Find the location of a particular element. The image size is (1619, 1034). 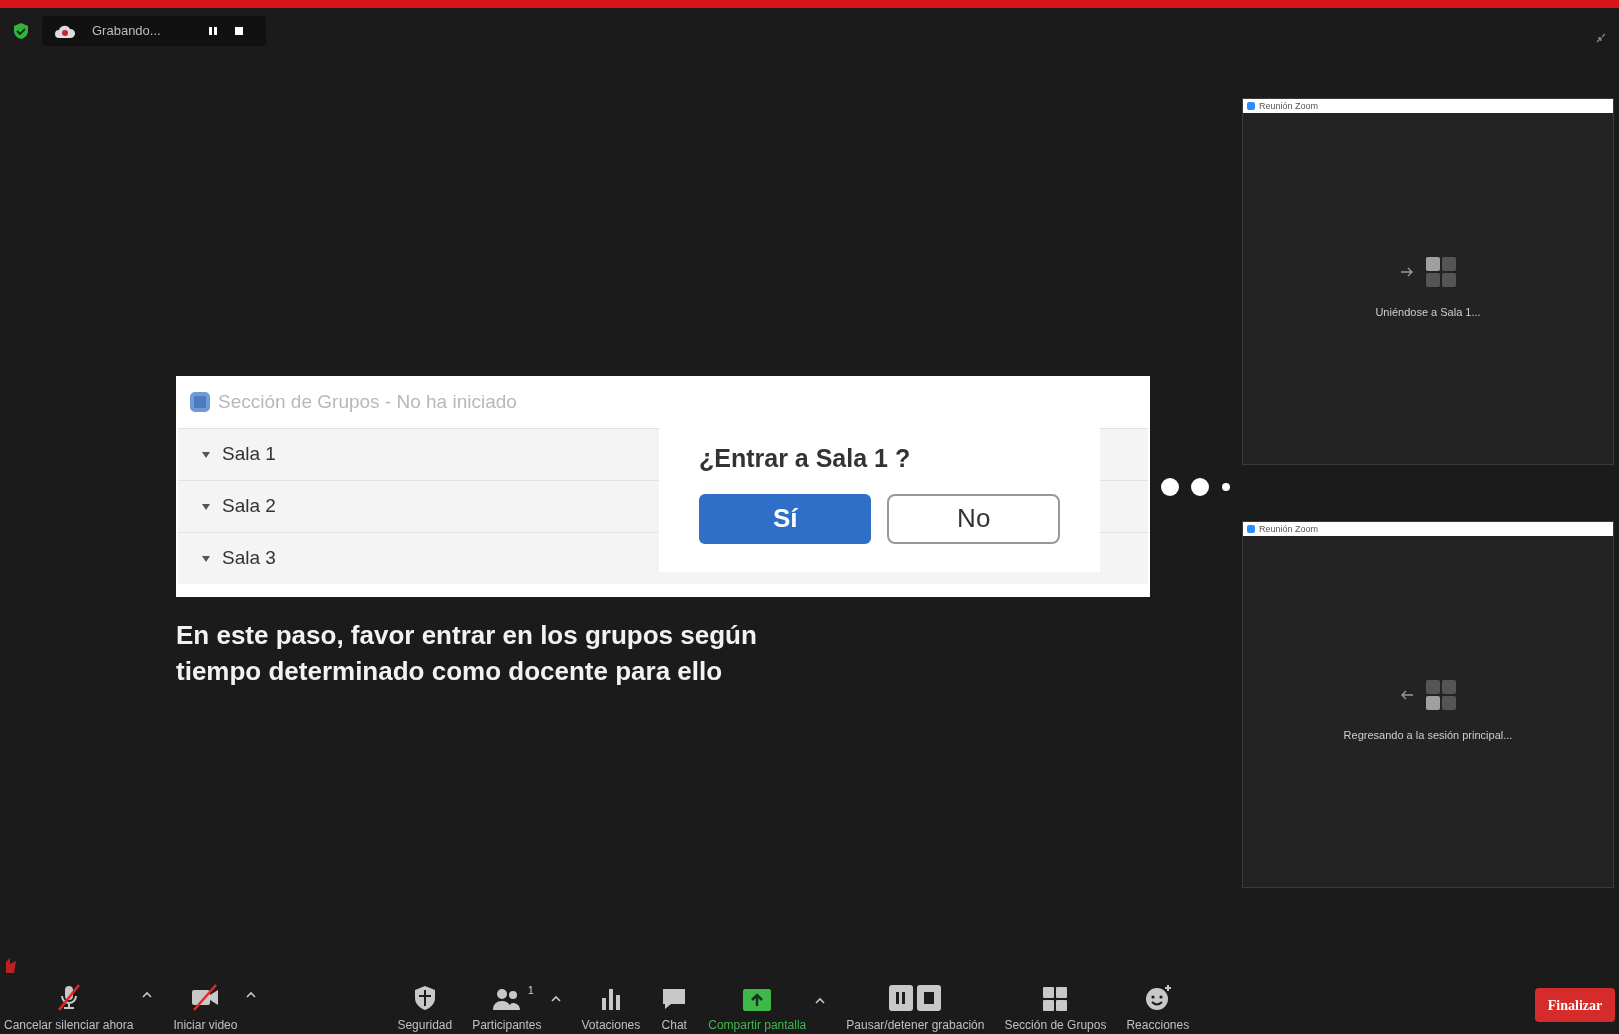

room-name: Sala 3 is located at coordinates (249, 558).